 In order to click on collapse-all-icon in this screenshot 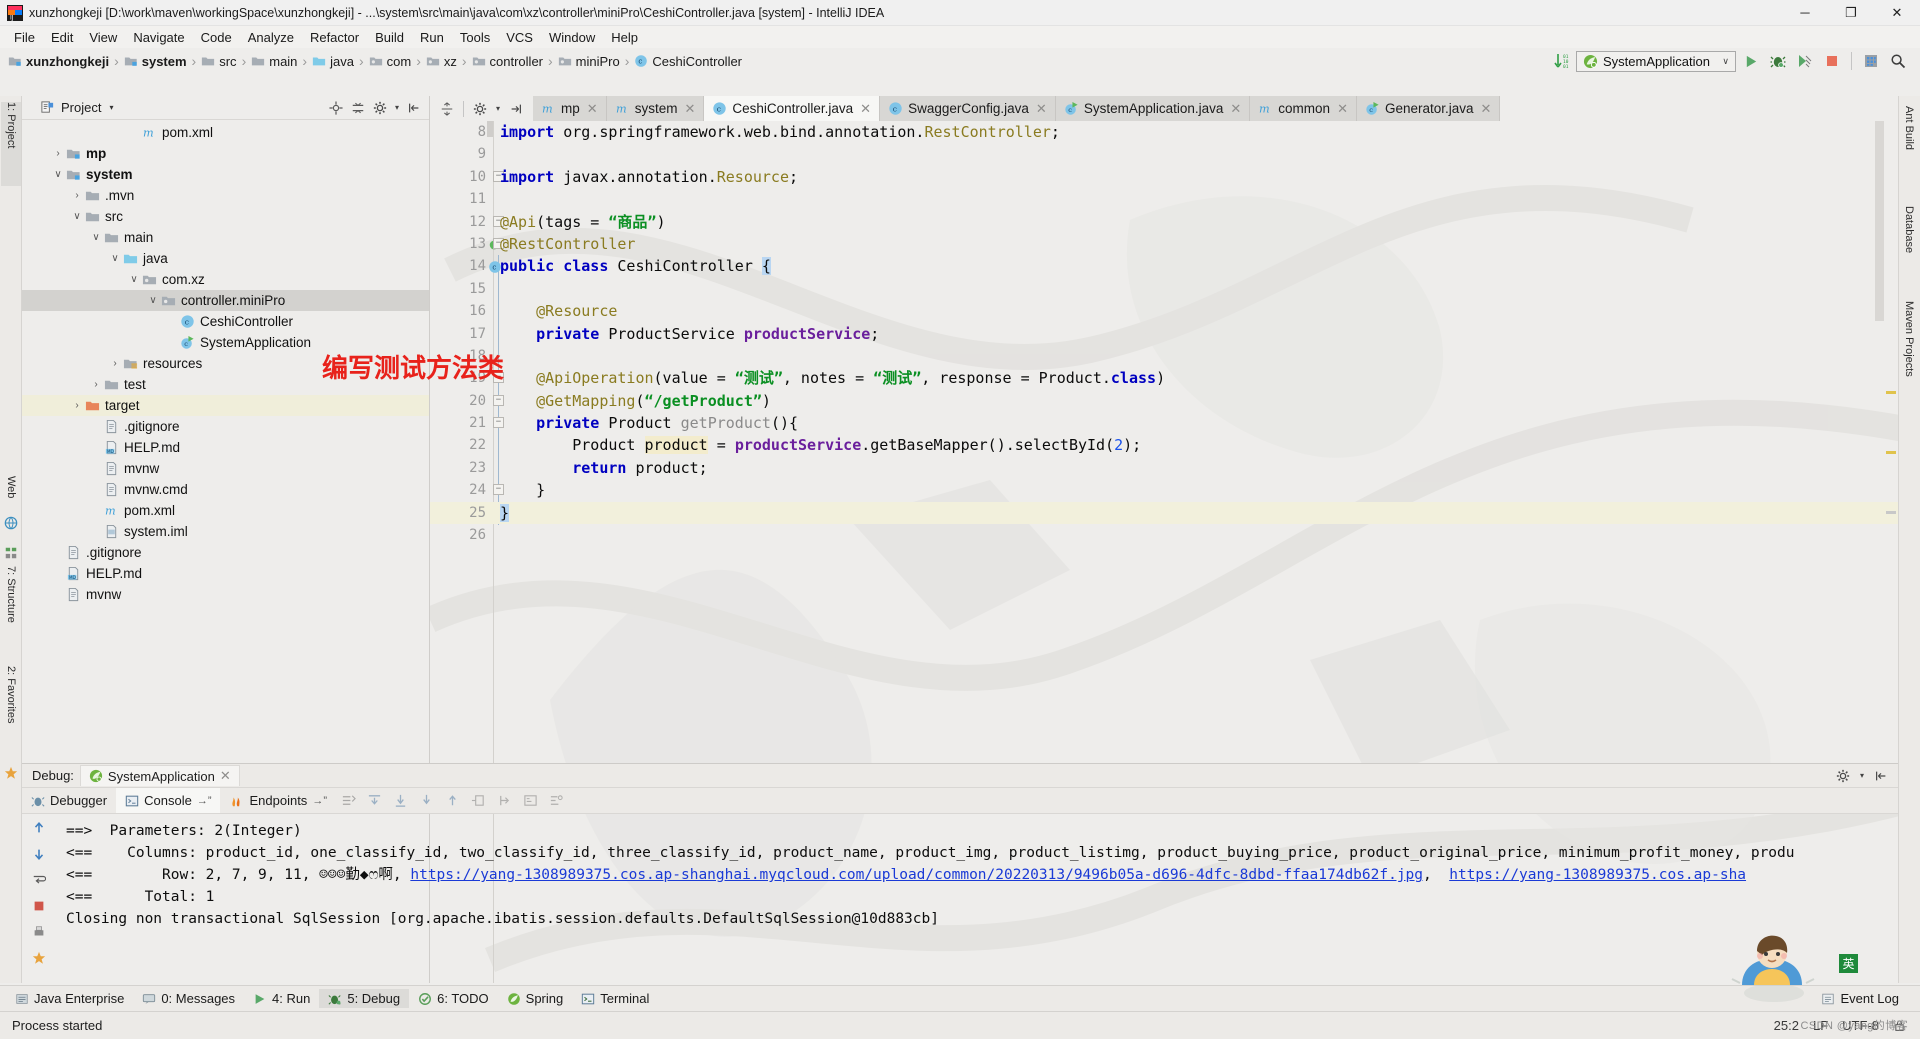, I will do `click(358, 108)`.